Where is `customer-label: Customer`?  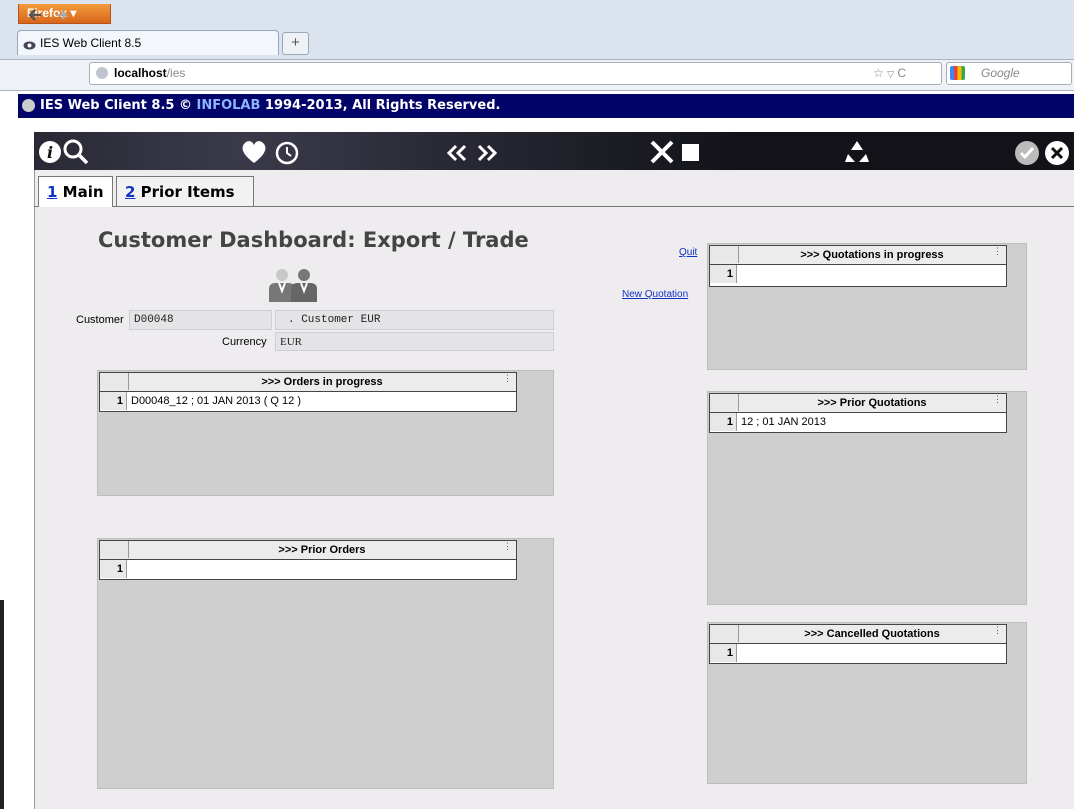
customer-label: Customer is located at coordinates (100, 320).